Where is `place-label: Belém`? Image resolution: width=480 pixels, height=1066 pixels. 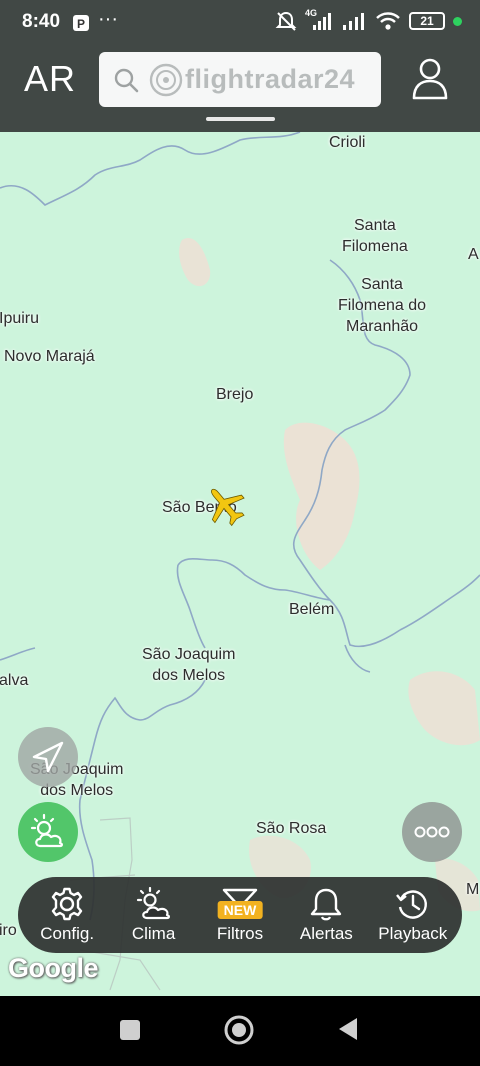 place-label: Belém is located at coordinates (312, 609).